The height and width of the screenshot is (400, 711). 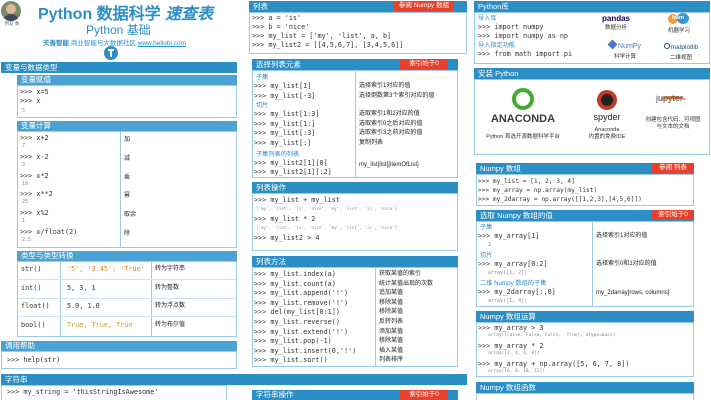 What do you see at coordinates (633, 293) in the screenshot?
I see `npsel-2d-desc: my_2darray[rows, columns]` at bounding box center [633, 293].